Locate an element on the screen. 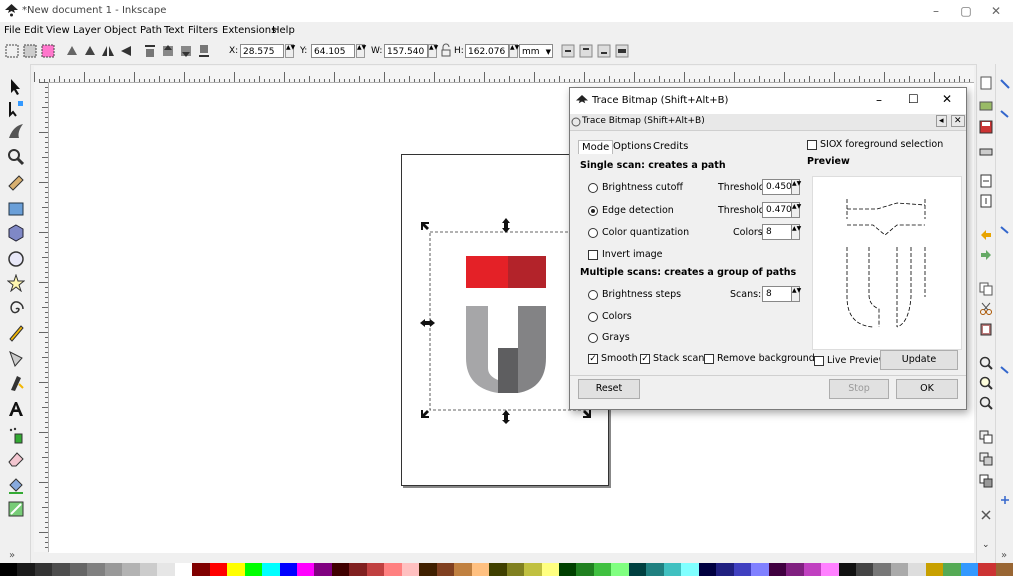 This screenshot has width=1013, height=576. menu-object: Object is located at coordinates (120, 30).